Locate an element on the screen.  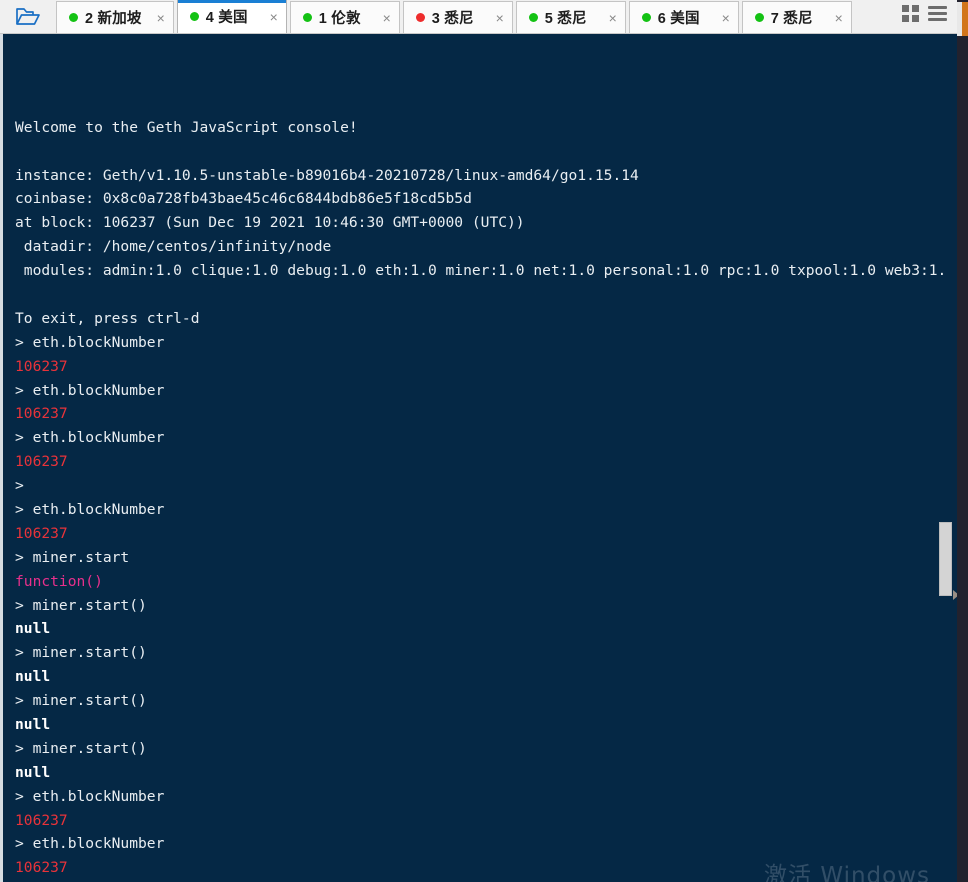
tab-bar-actions is located at coordinates (924, 16).